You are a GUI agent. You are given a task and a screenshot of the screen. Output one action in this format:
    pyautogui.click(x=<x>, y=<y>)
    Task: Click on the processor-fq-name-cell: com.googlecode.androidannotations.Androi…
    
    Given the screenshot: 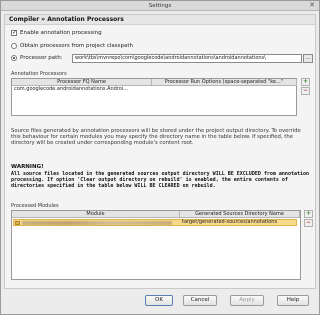 What is the action you would take?
    pyautogui.click(x=82, y=89)
    